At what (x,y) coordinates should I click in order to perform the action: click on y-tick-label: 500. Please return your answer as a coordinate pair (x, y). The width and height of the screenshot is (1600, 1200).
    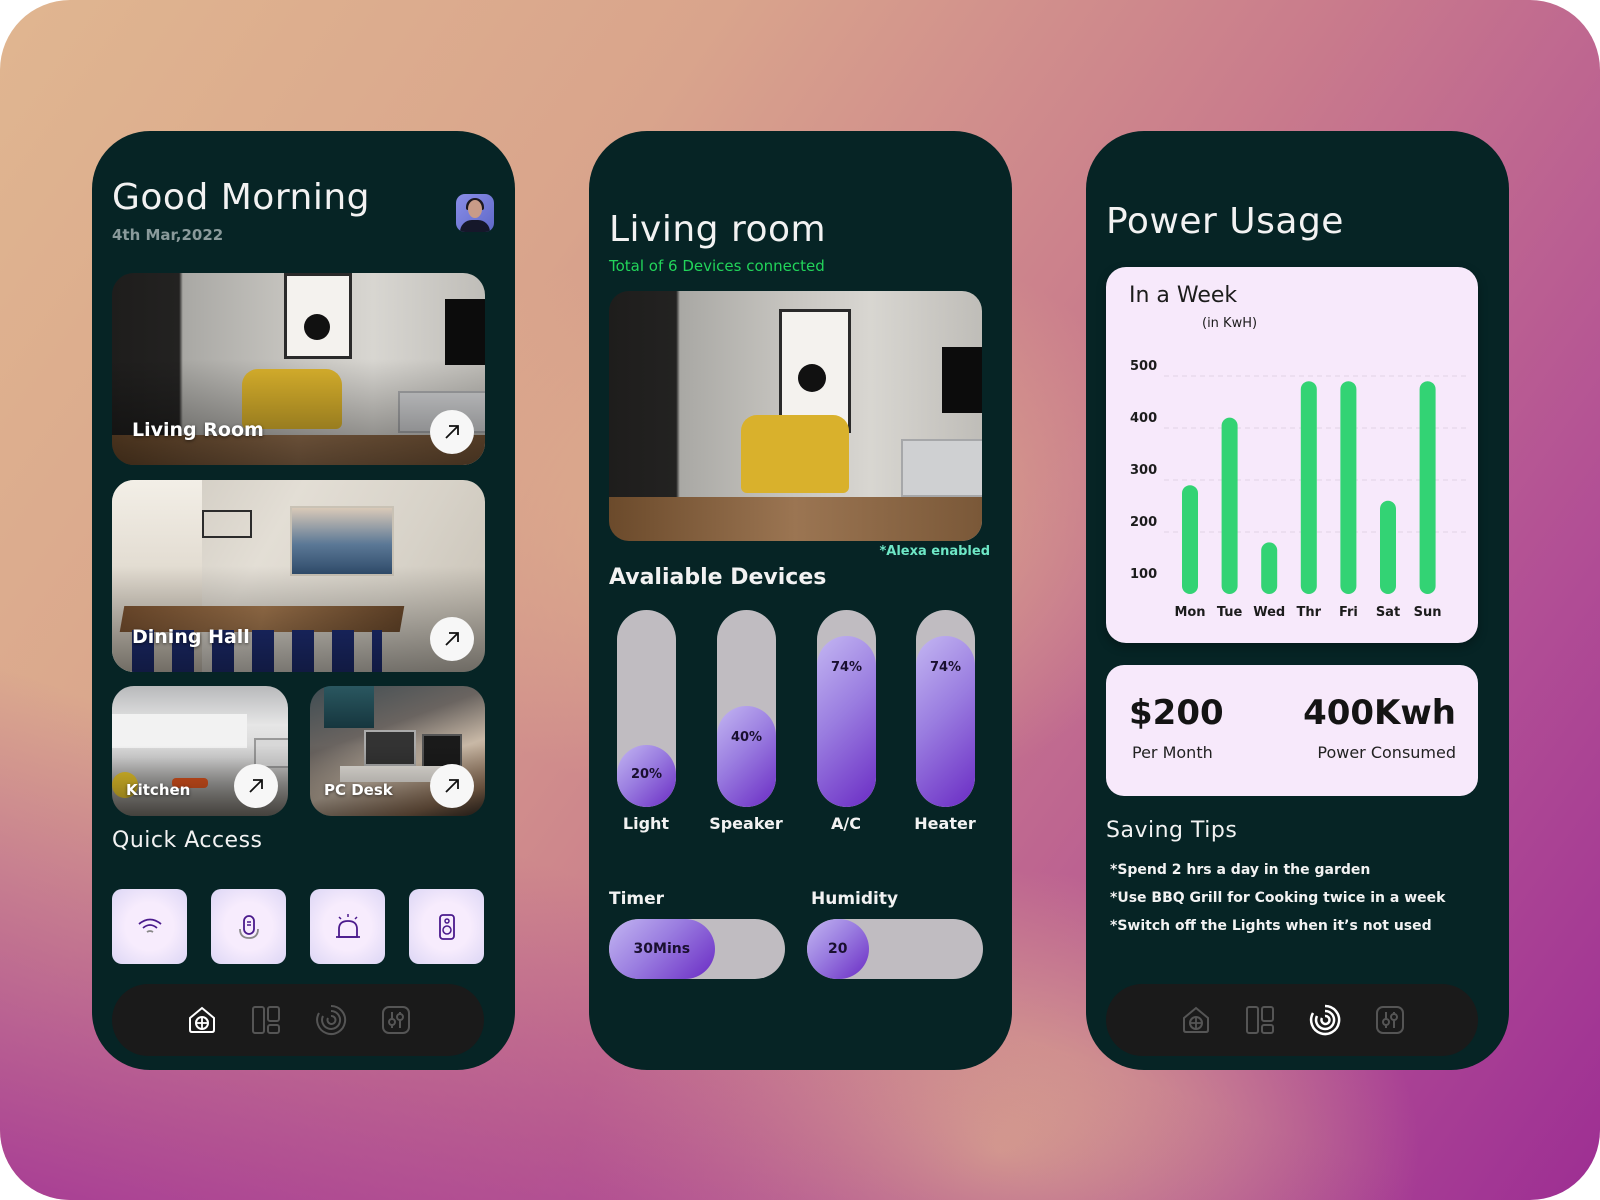
    Looking at the image, I should click on (1143, 366).